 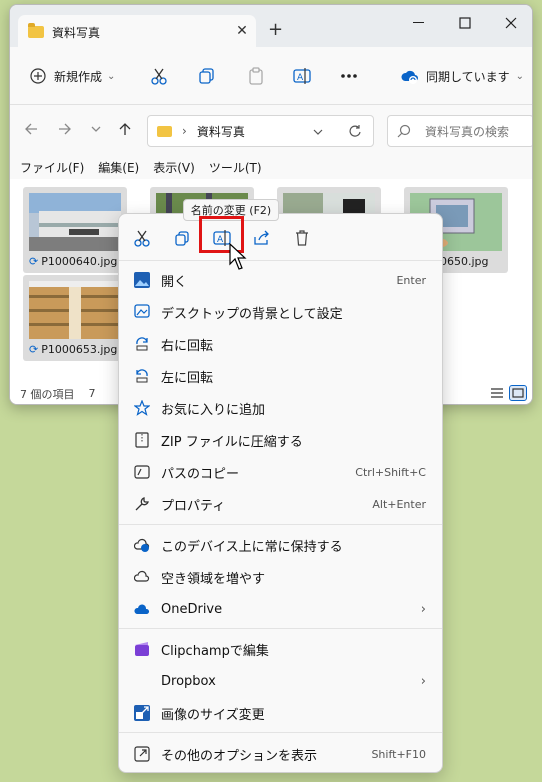 What do you see at coordinates (142, 312) in the screenshot?
I see `wallpaper-icon` at bounding box center [142, 312].